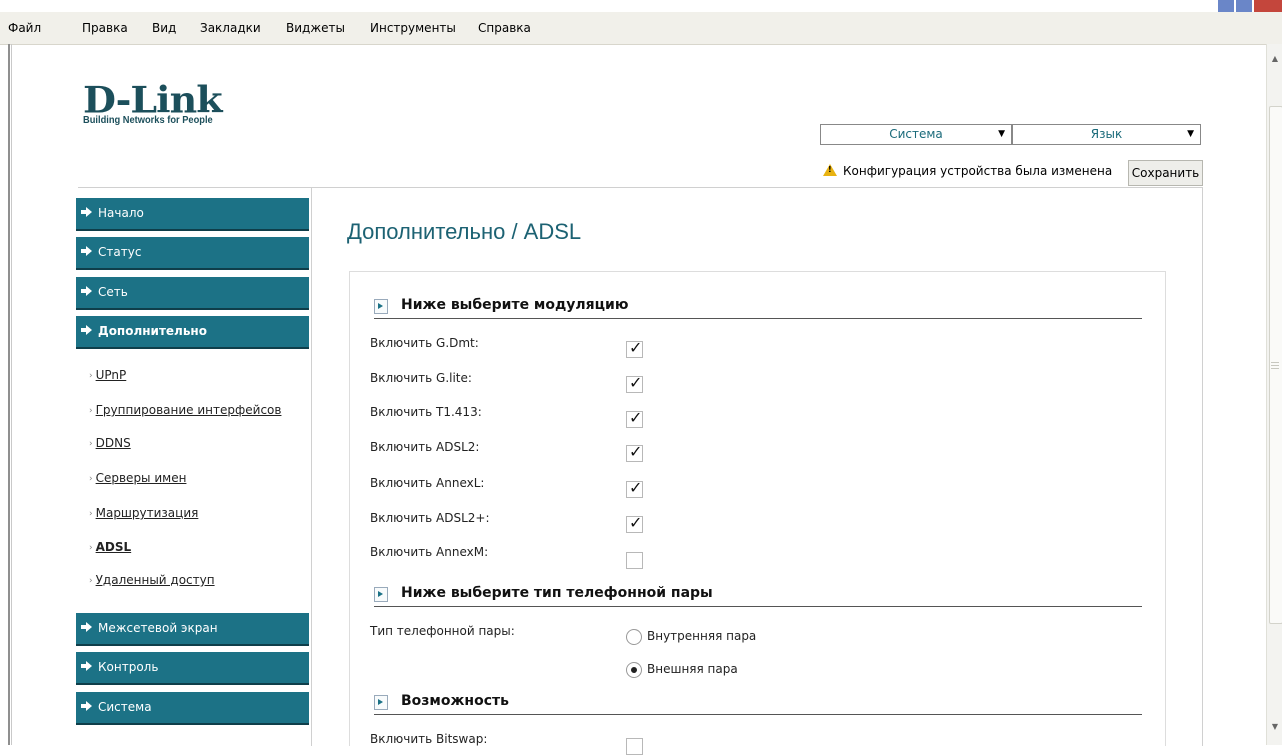 The height and width of the screenshot is (755, 1282). Describe the element at coordinates (413, 28) in the screenshot. I see `menu-tools: Инструменты` at that location.